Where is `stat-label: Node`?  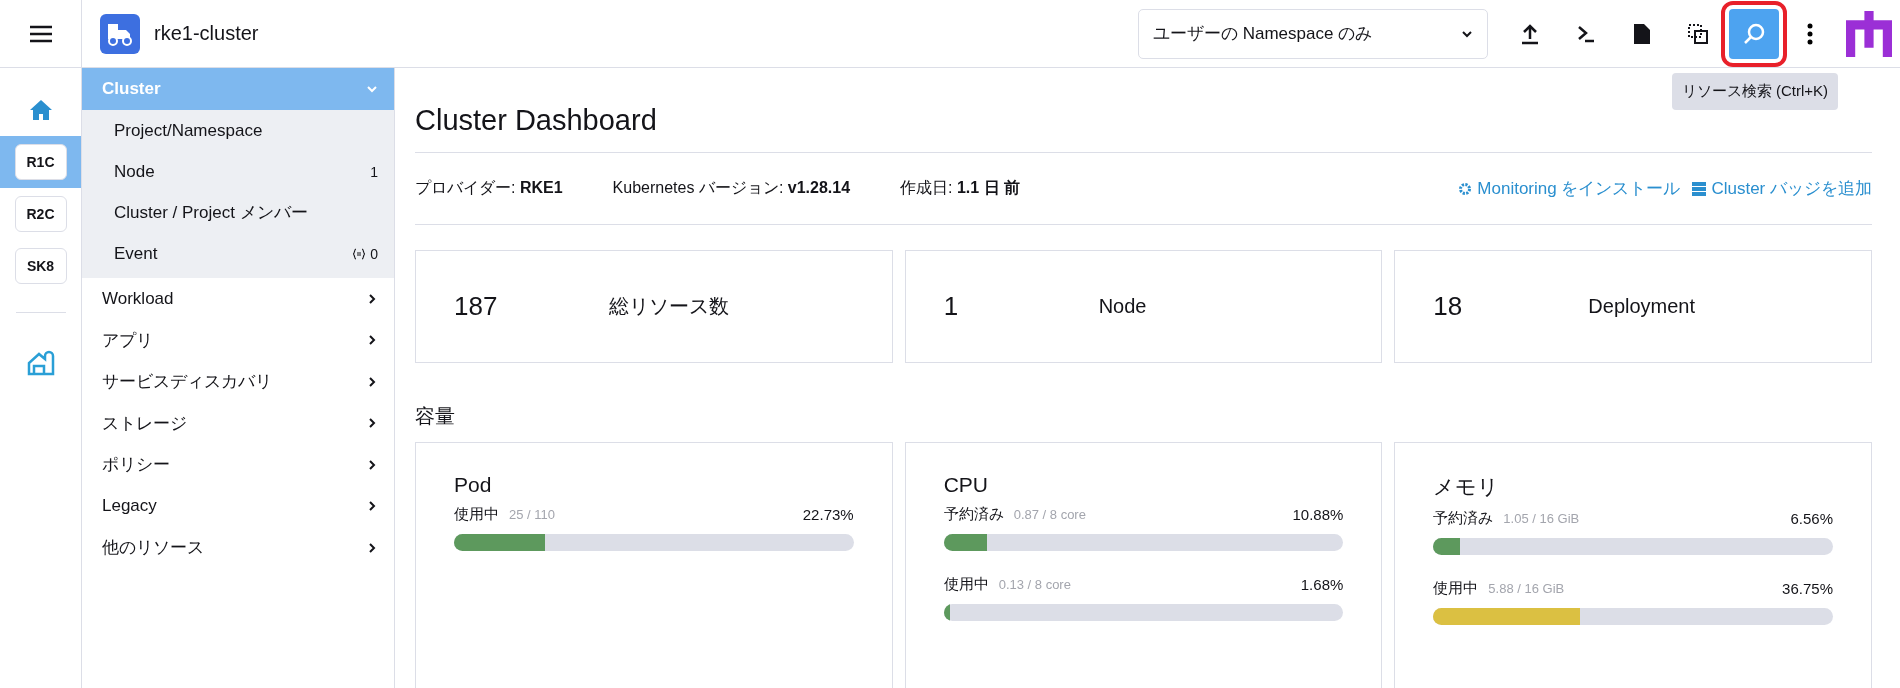
stat-label: Node is located at coordinates (1122, 306).